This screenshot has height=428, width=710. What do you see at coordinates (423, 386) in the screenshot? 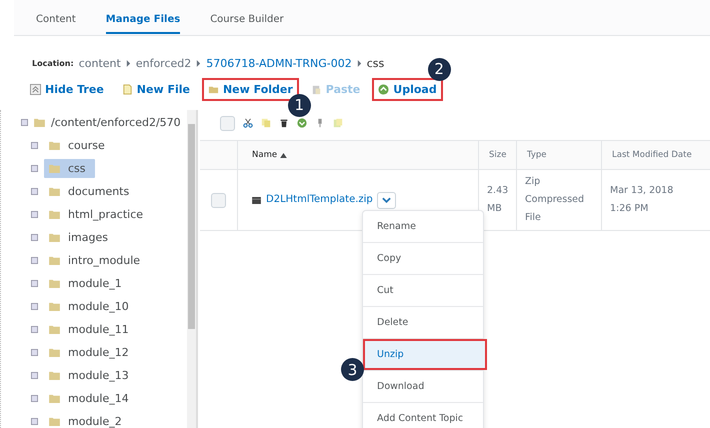
I see `menu-item: Download` at bounding box center [423, 386].